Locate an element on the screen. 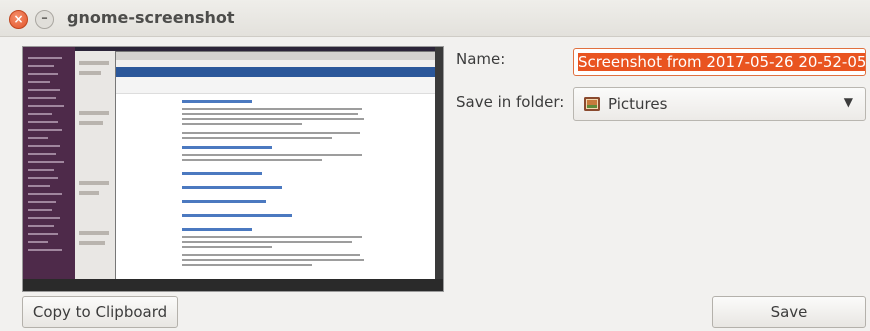  save-button: Save is located at coordinates (789, 312).